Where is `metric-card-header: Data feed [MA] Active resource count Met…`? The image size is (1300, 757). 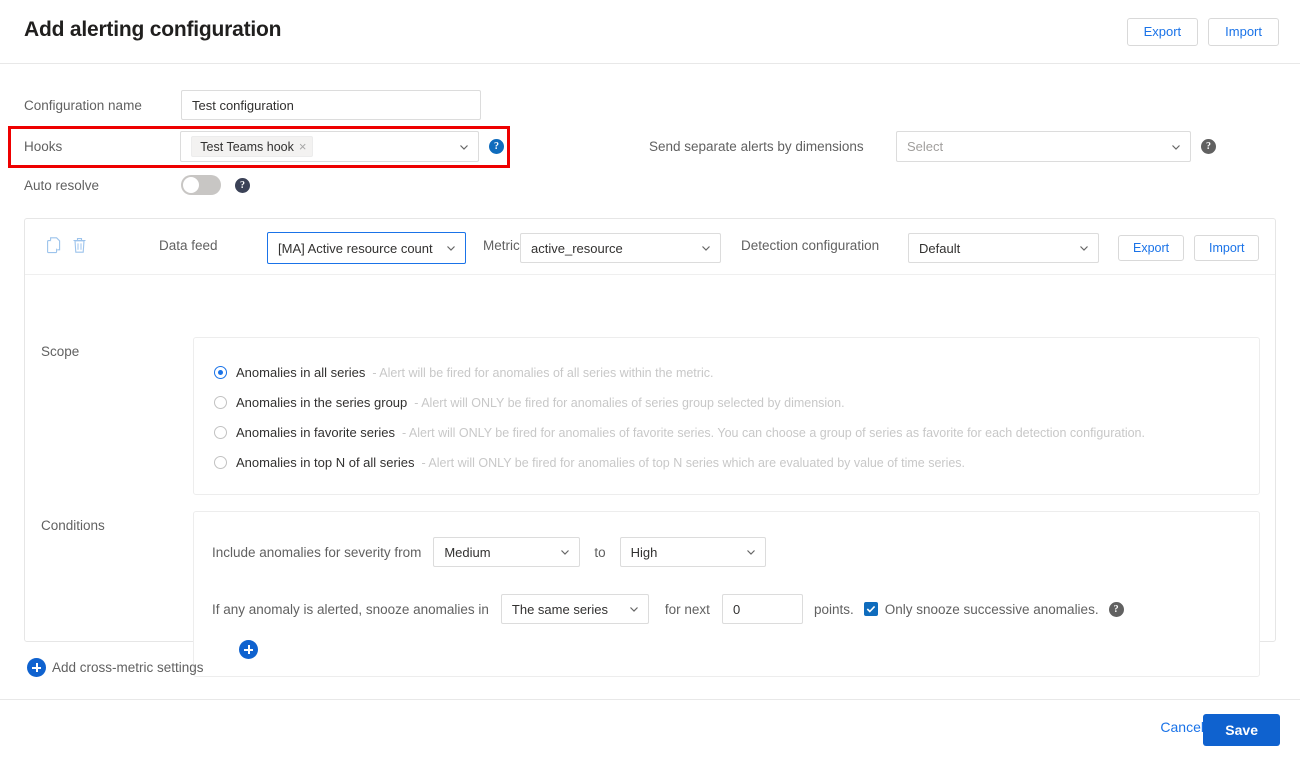
metric-card-header: Data feed [MA] Active resource count Met… is located at coordinates (650, 247).